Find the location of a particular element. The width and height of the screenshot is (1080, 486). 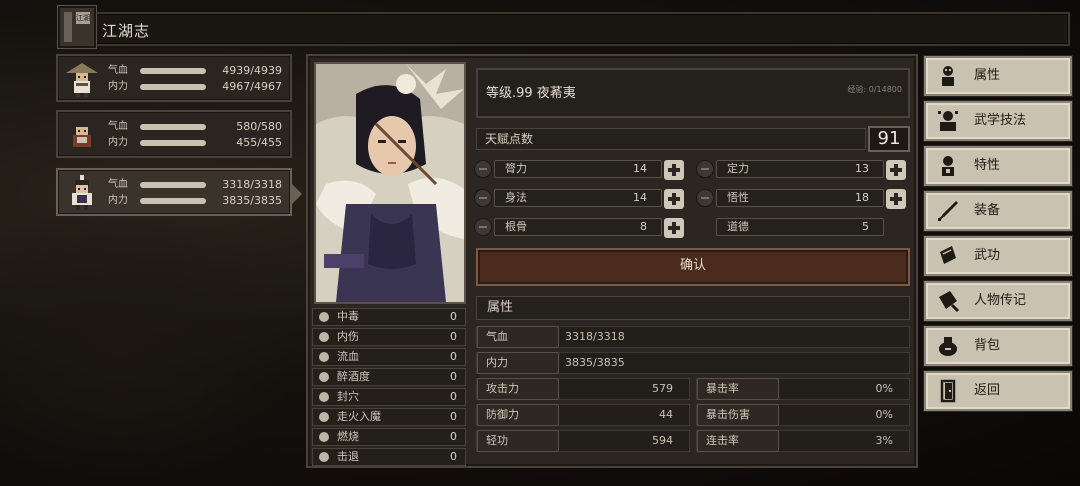

status-knockback: 击退 0 is located at coordinates (389, 457).